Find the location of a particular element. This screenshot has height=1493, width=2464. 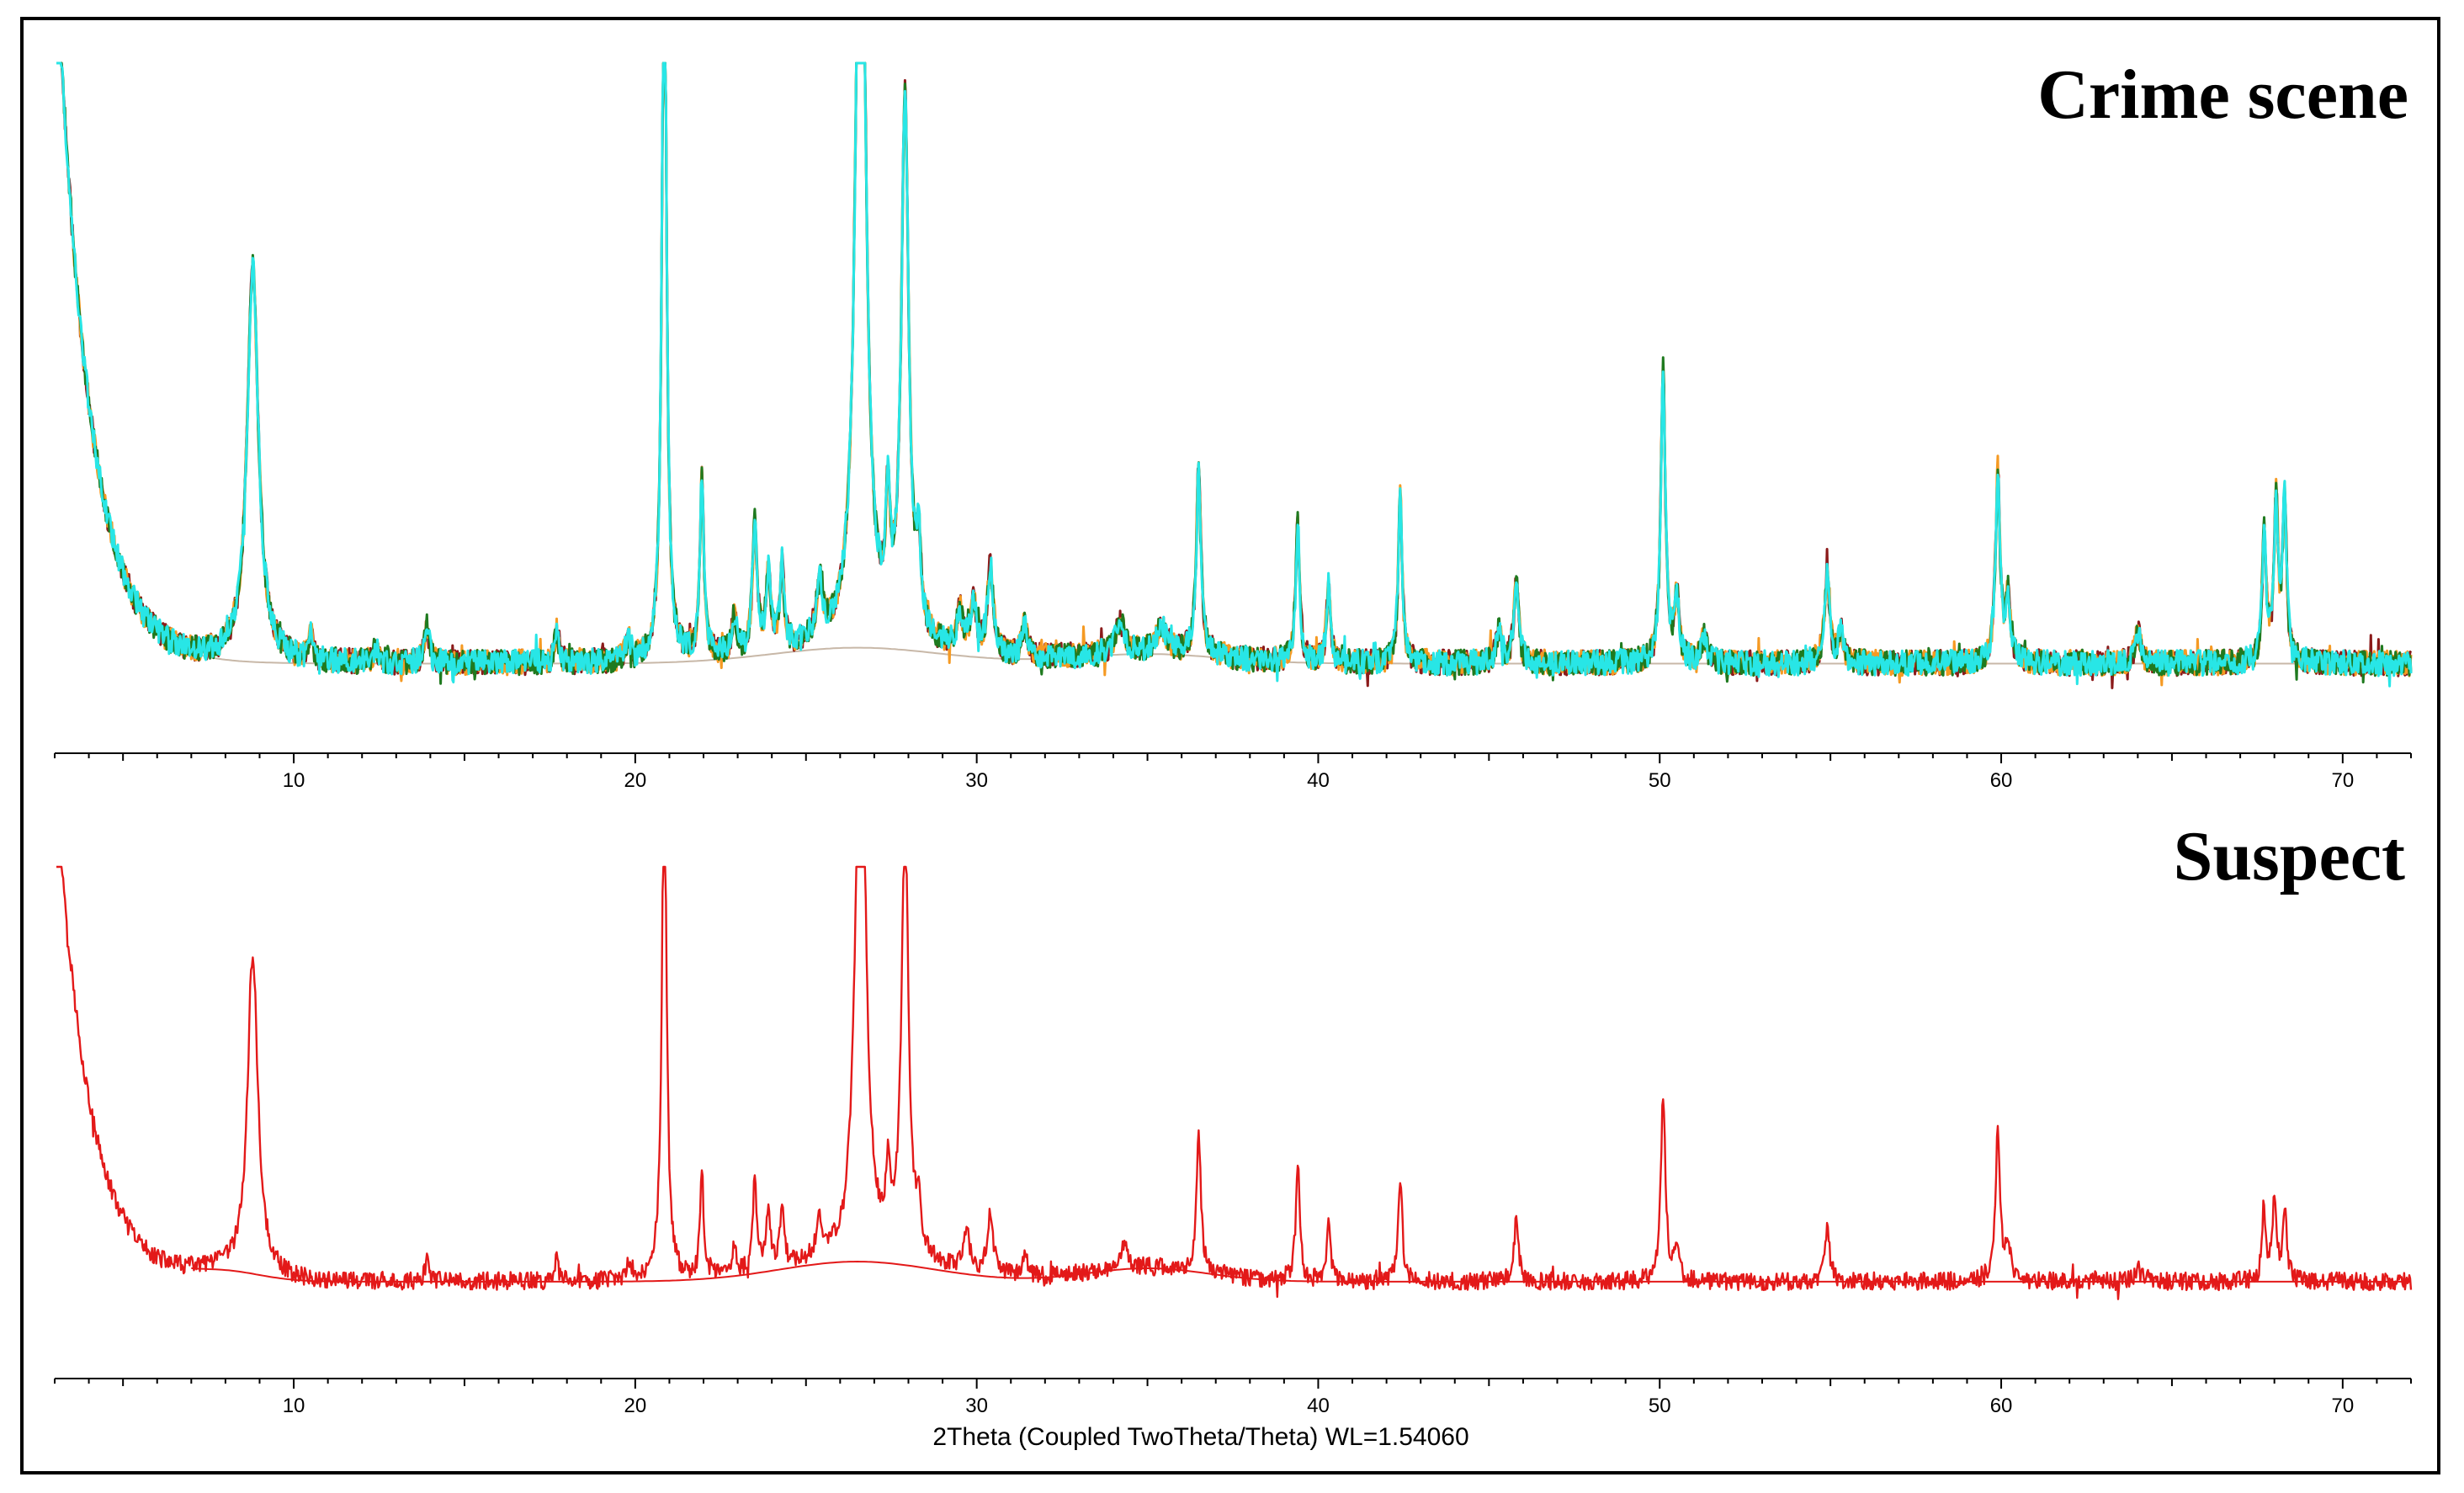

crime-scene-title: Crime scene is located at coordinates (2222, 95).